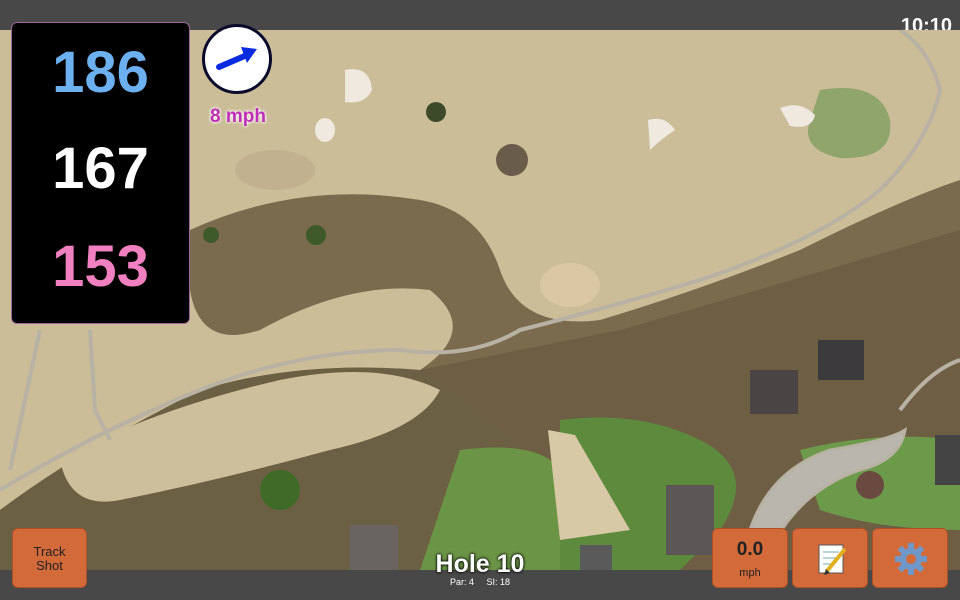  I want to click on hole-title: Hole 10, so click(480, 564).